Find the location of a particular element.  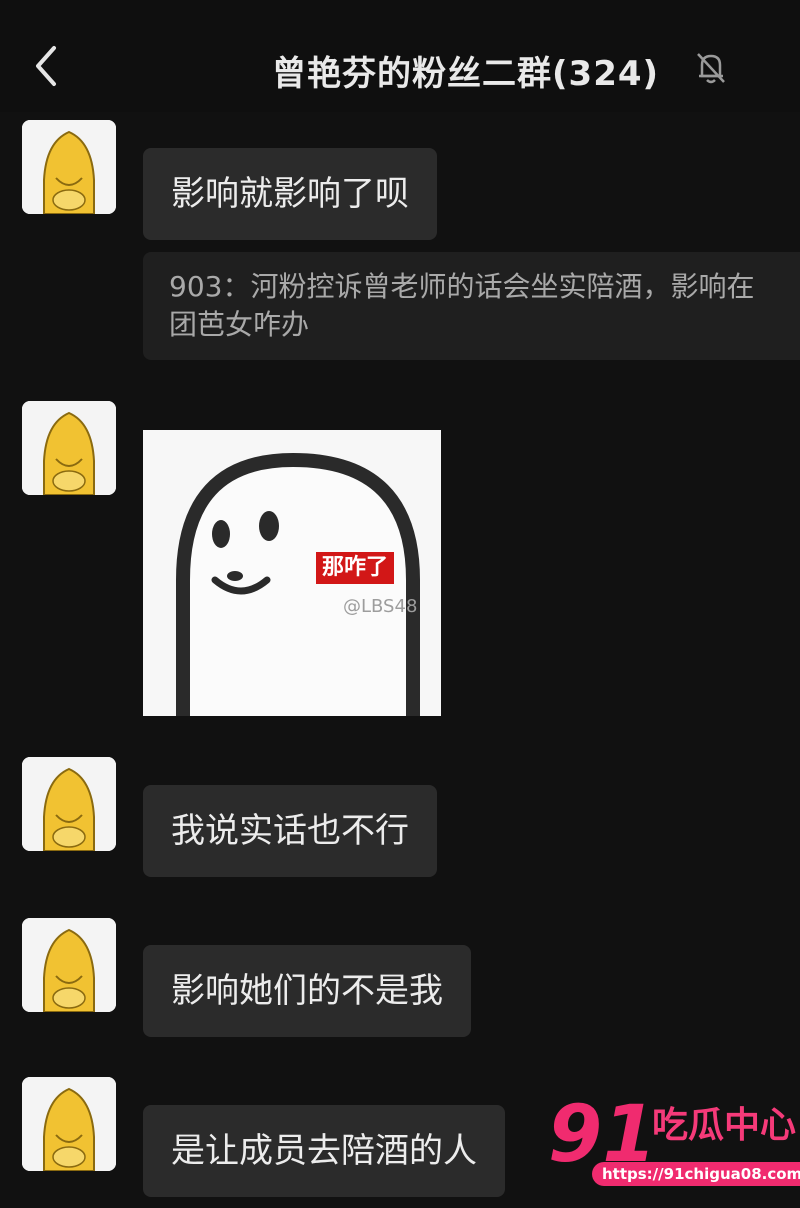

back-button is located at coordinates (48, 66).